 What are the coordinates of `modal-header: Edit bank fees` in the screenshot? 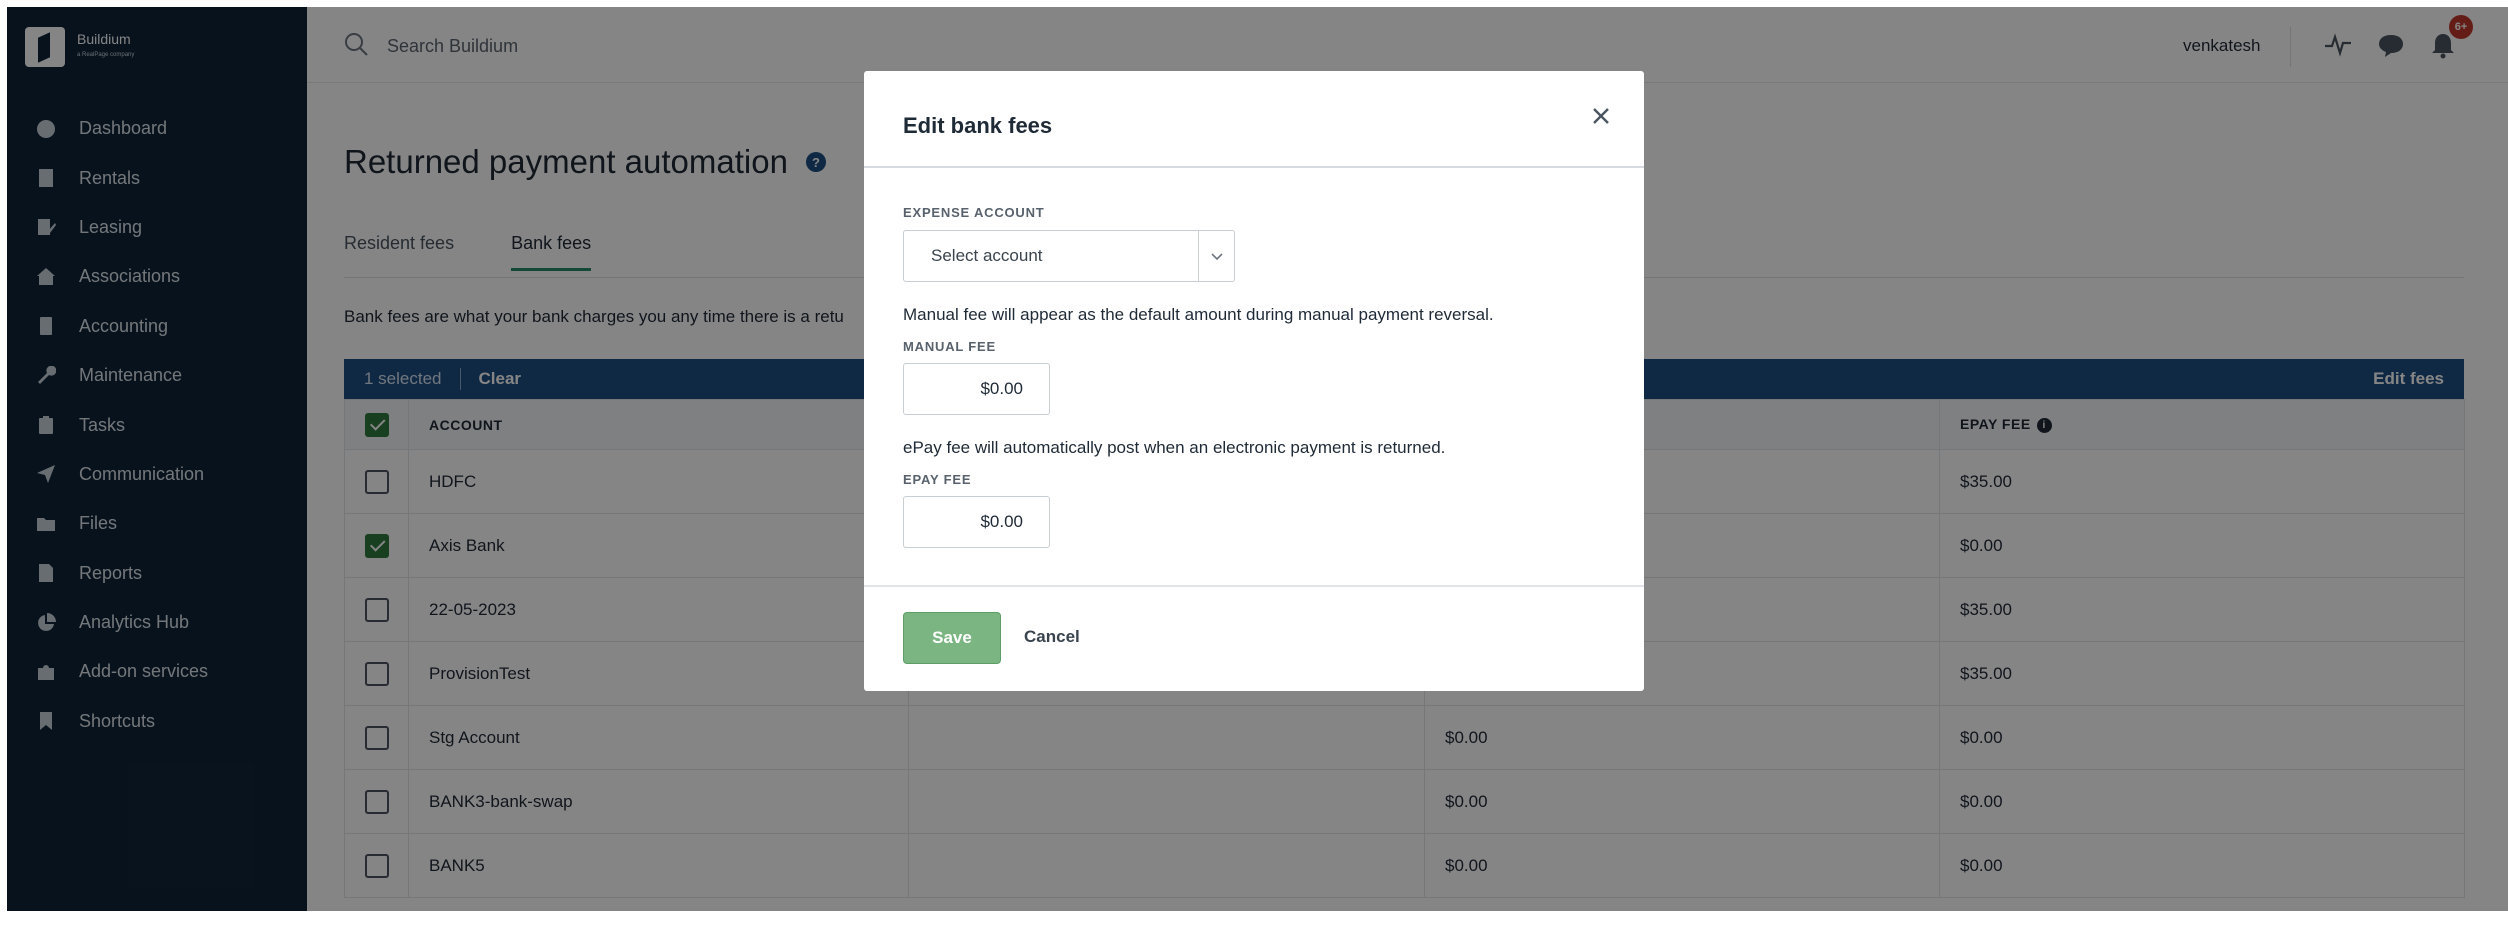 It's located at (1254, 119).